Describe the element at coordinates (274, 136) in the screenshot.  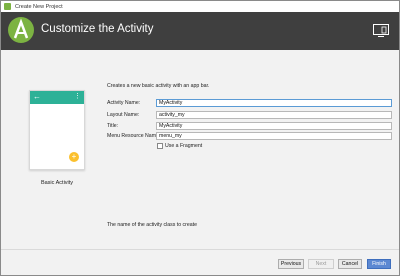
I see `menu-resource-name-field: menu_my` at that location.